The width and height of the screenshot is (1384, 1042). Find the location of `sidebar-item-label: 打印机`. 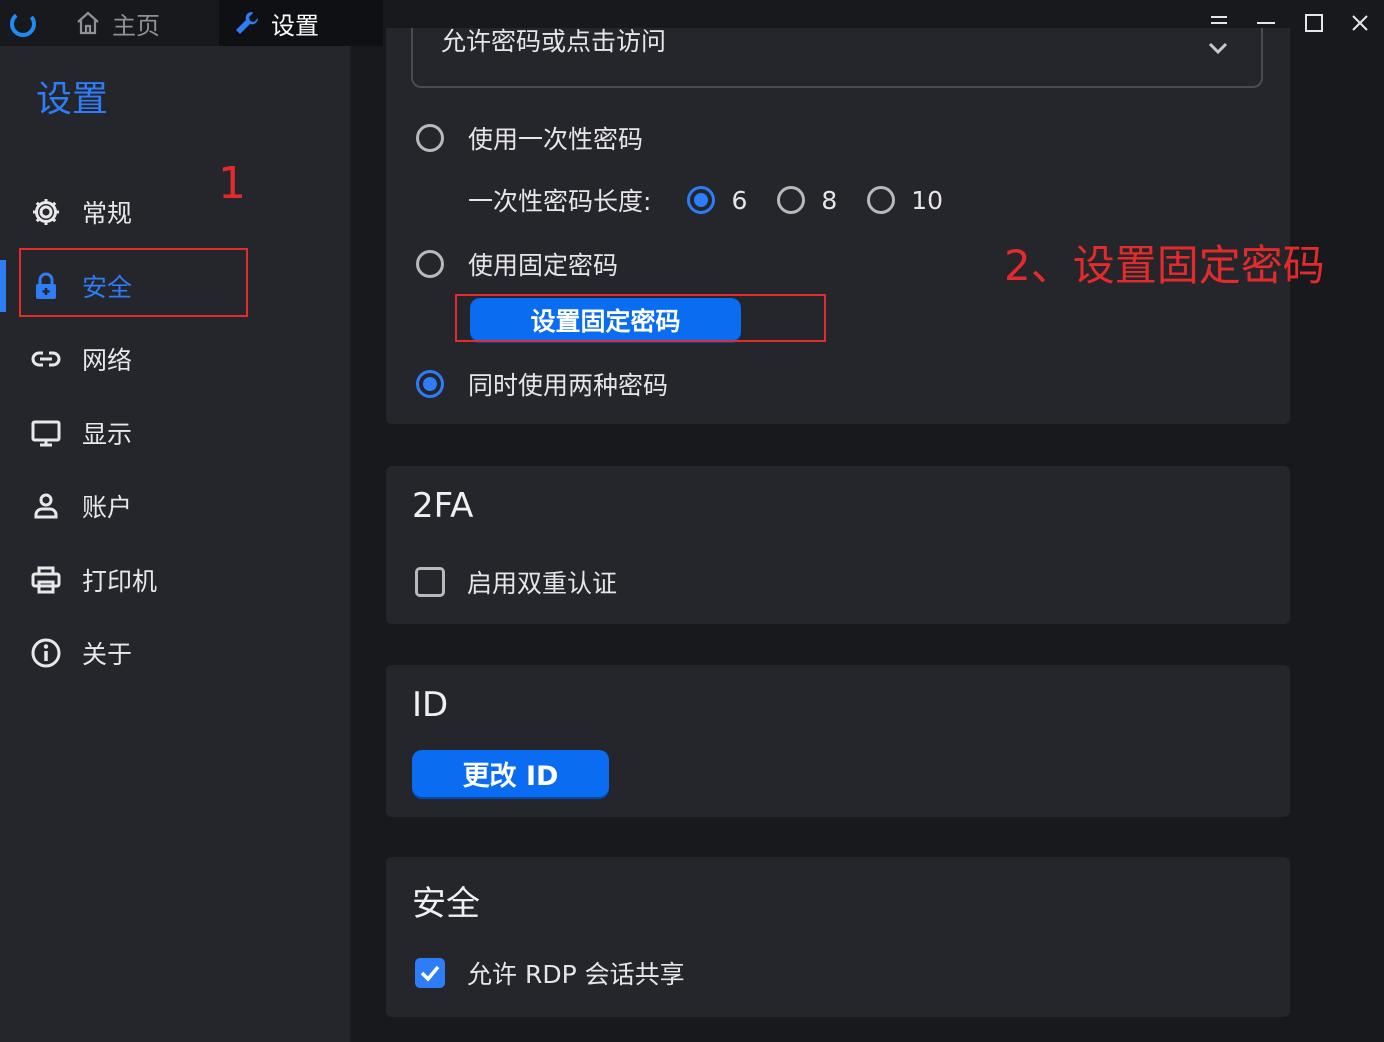

sidebar-item-label: 打印机 is located at coordinates (120, 581).